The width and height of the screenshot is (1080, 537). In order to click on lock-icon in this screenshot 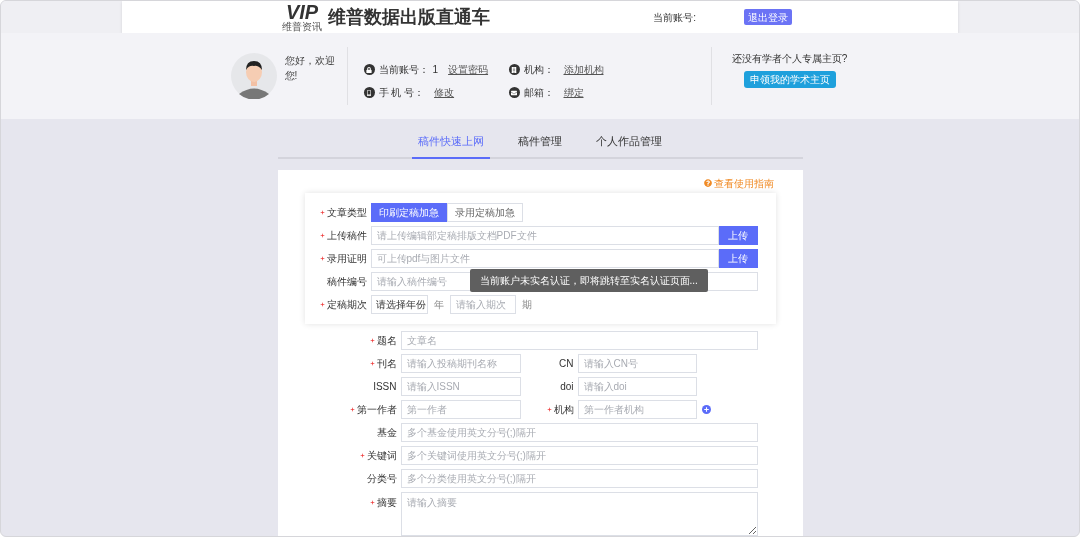, I will do `click(369, 69)`.